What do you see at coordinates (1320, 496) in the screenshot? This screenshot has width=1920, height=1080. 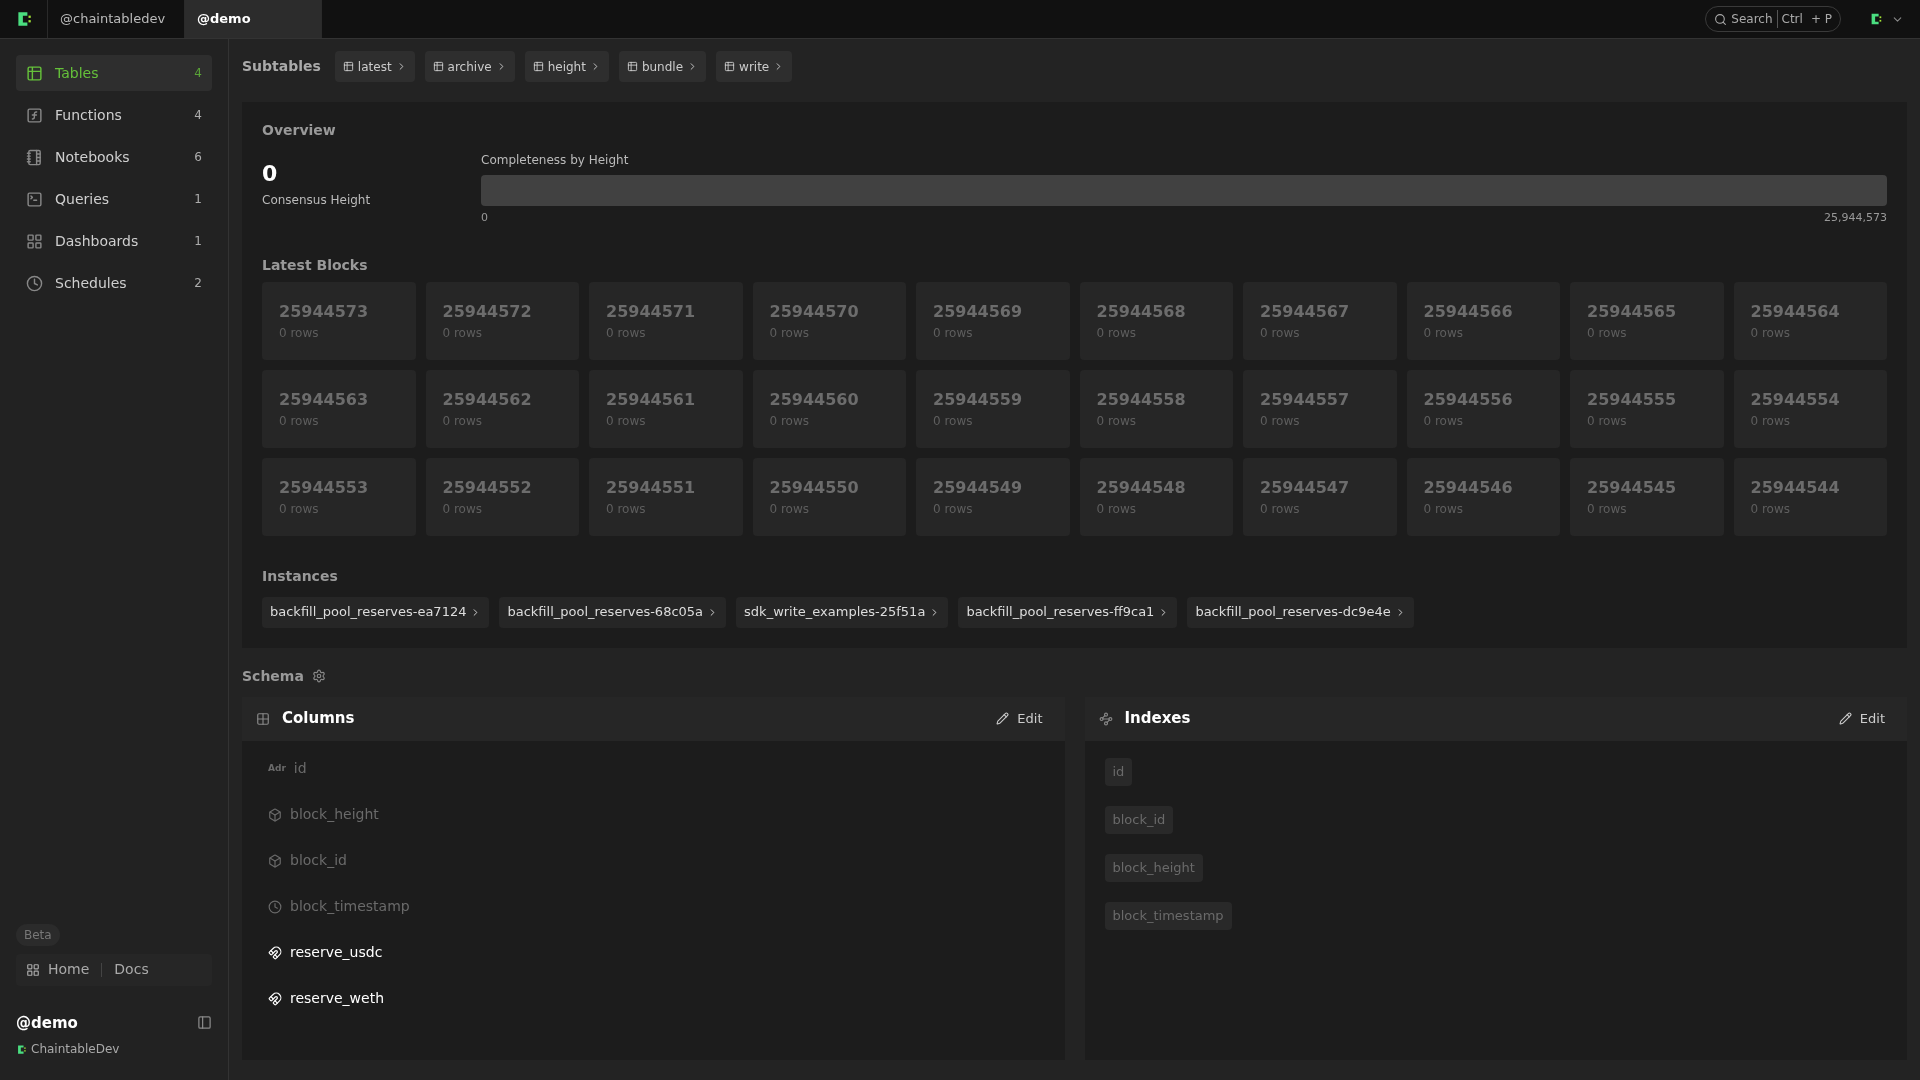 I see `block-card: 25944547 0 rows` at bounding box center [1320, 496].